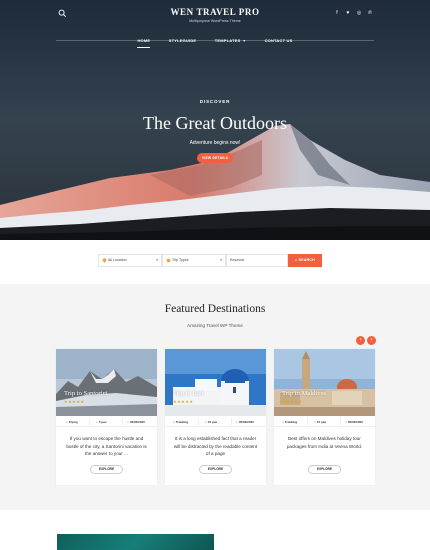 This screenshot has height=550, width=430. Describe the element at coordinates (304, 393) in the screenshot. I see `card-title: Trip to Maldives` at that location.